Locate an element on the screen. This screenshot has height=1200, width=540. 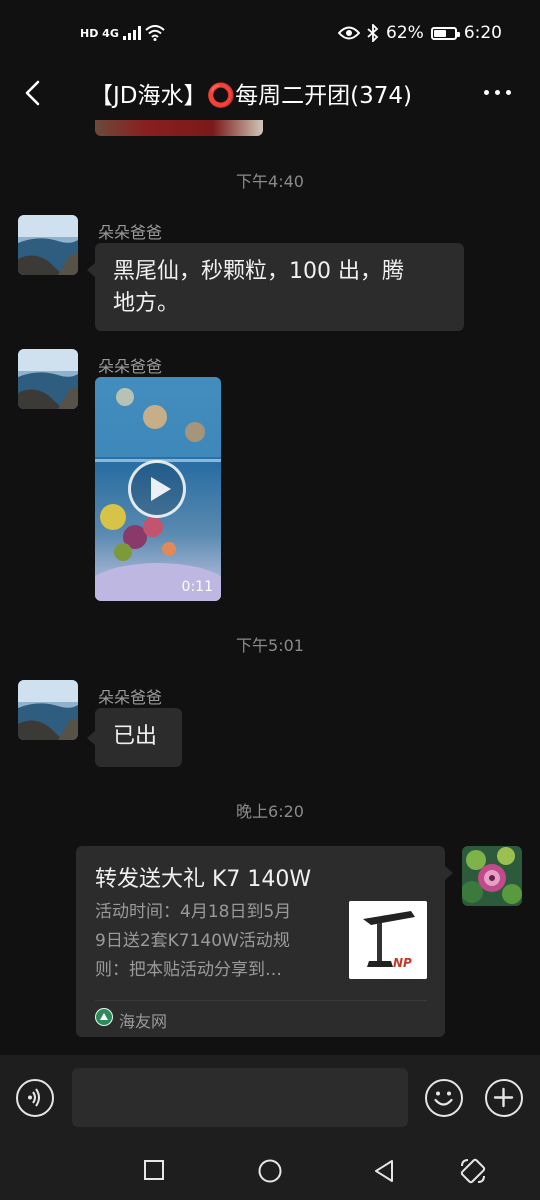
card-desc-line: 活动时间：4月18日到5月 is located at coordinates (193, 912).